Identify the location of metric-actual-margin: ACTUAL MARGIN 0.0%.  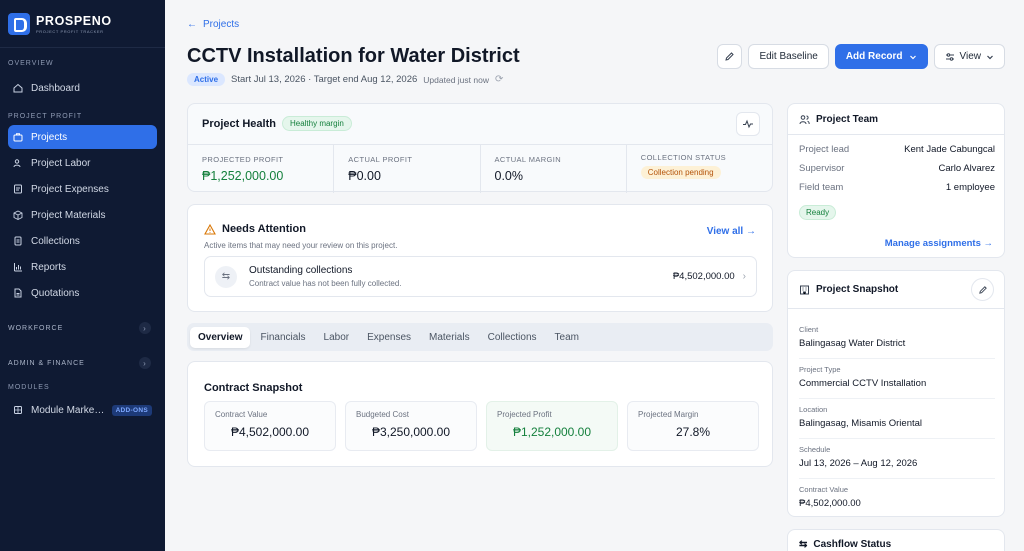
(554, 169).